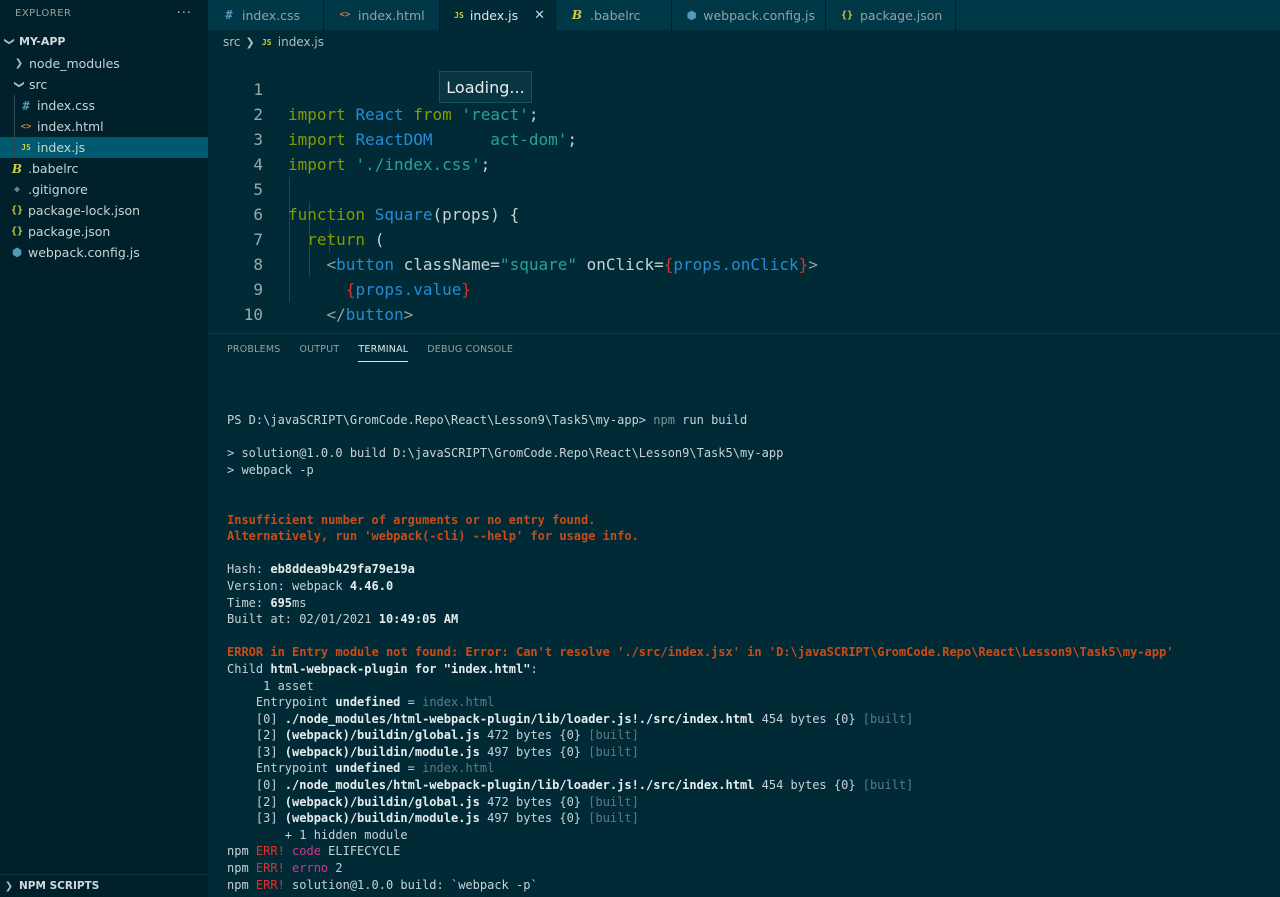 The image size is (1280, 897). Describe the element at coordinates (53, 168) in the screenshot. I see `tree-item-label: .babelrc` at that location.